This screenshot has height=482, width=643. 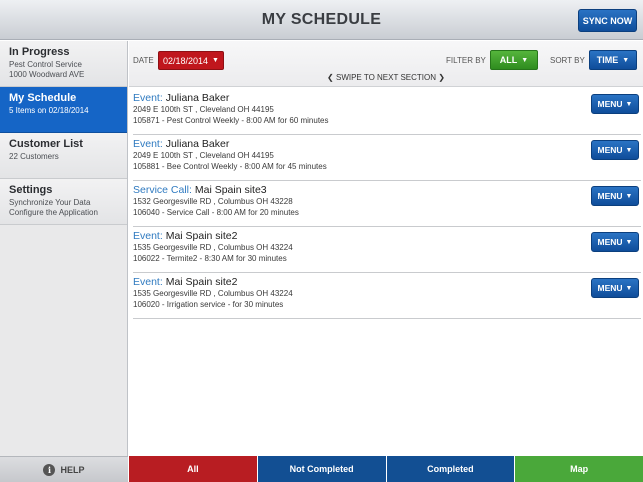 I want to click on tab-map: Map, so click(x=579, y=469).